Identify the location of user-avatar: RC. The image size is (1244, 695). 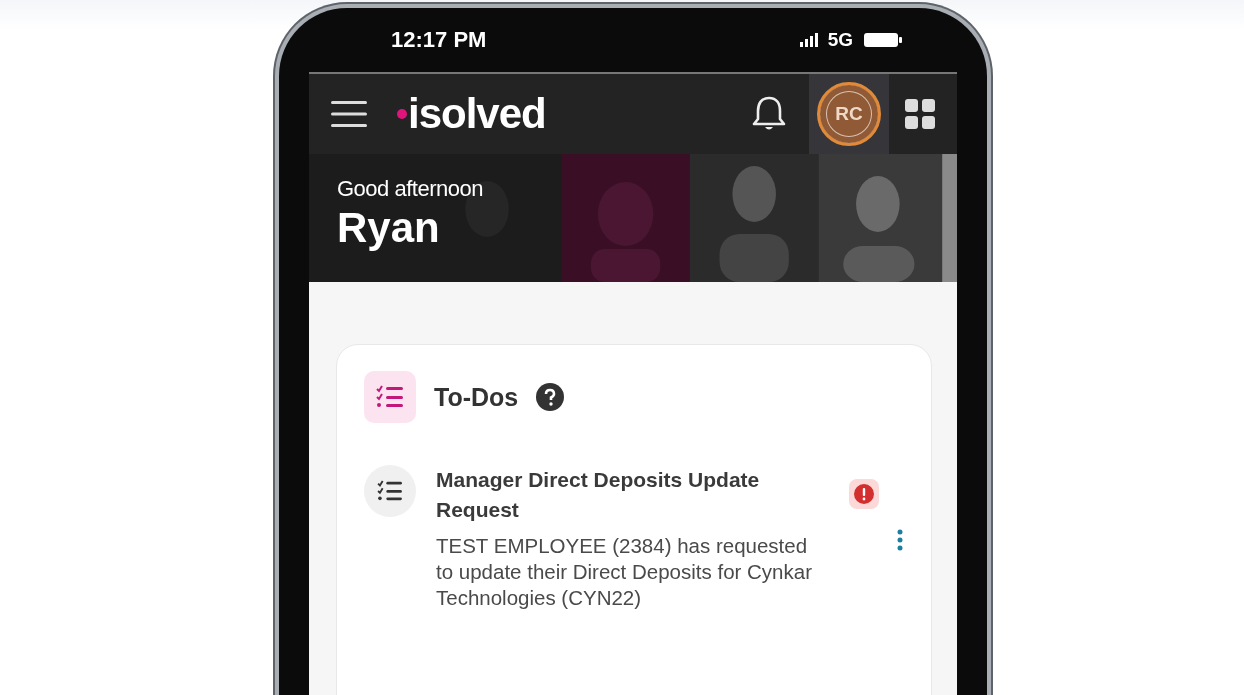
(849, 114).